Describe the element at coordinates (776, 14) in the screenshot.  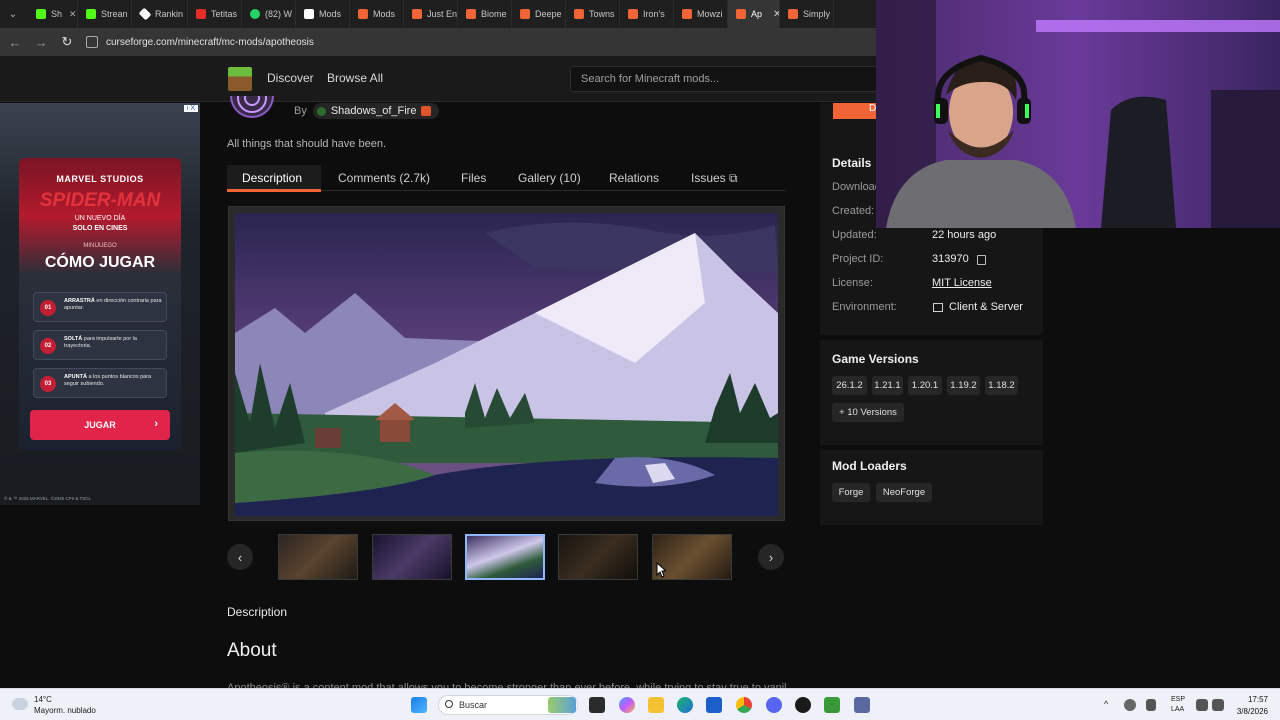
I see `close-tab-icon: ✕` at that location.